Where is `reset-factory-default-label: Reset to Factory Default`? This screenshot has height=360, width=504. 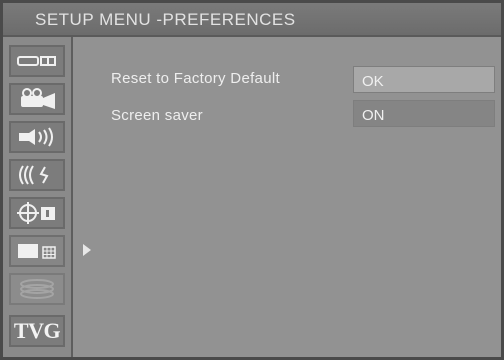
reset-factory-default-label: Reset to Factory Default is located at coordinates (195, 78).